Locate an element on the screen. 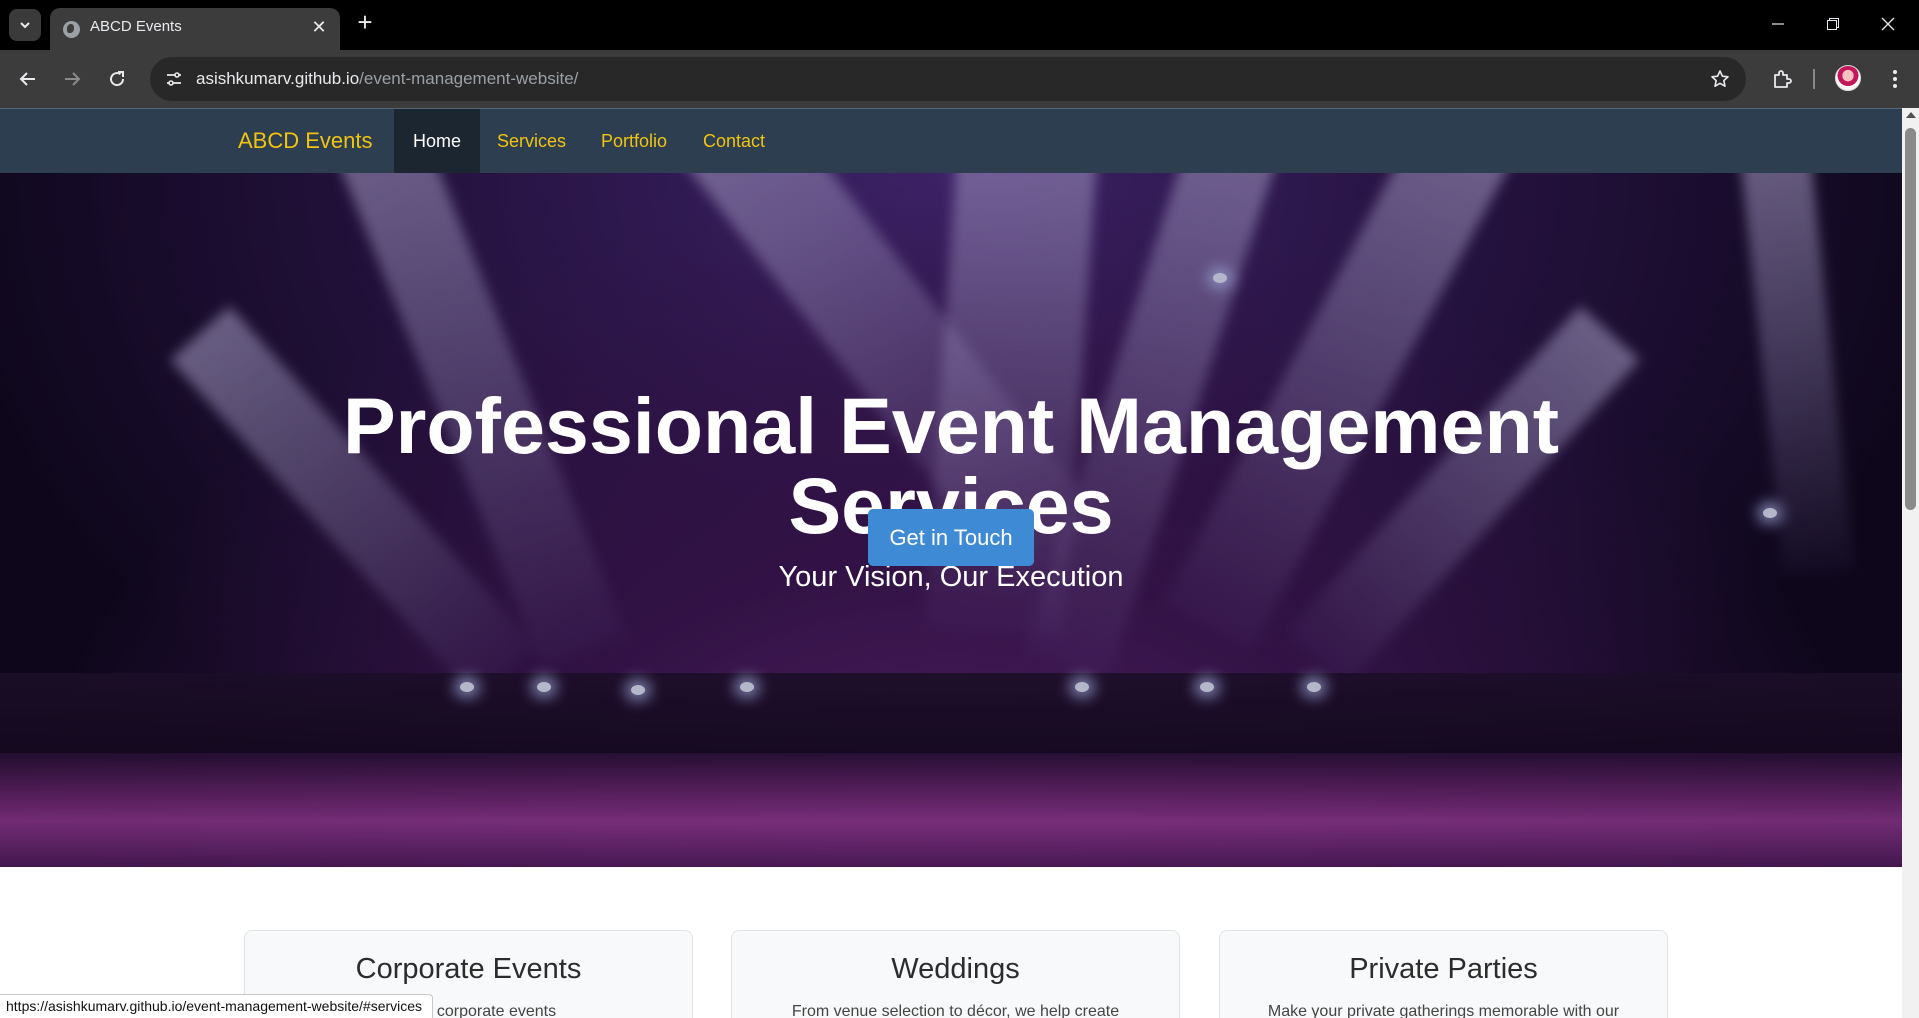  close-icon is located at coordinates (1888, 24).